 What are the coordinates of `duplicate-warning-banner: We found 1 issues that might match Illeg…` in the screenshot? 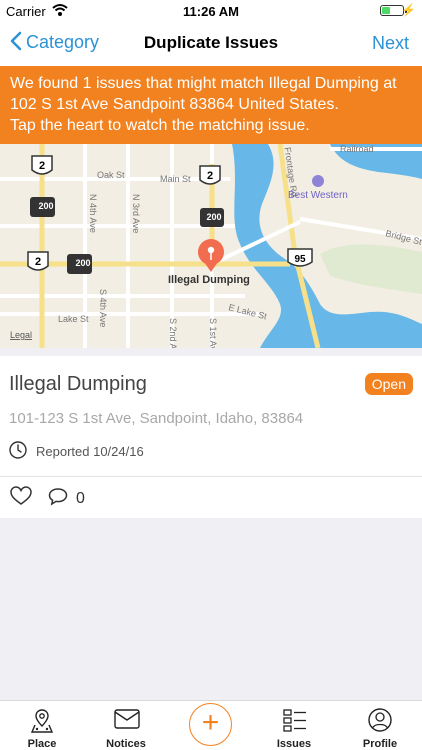 It's located at (211, 105).